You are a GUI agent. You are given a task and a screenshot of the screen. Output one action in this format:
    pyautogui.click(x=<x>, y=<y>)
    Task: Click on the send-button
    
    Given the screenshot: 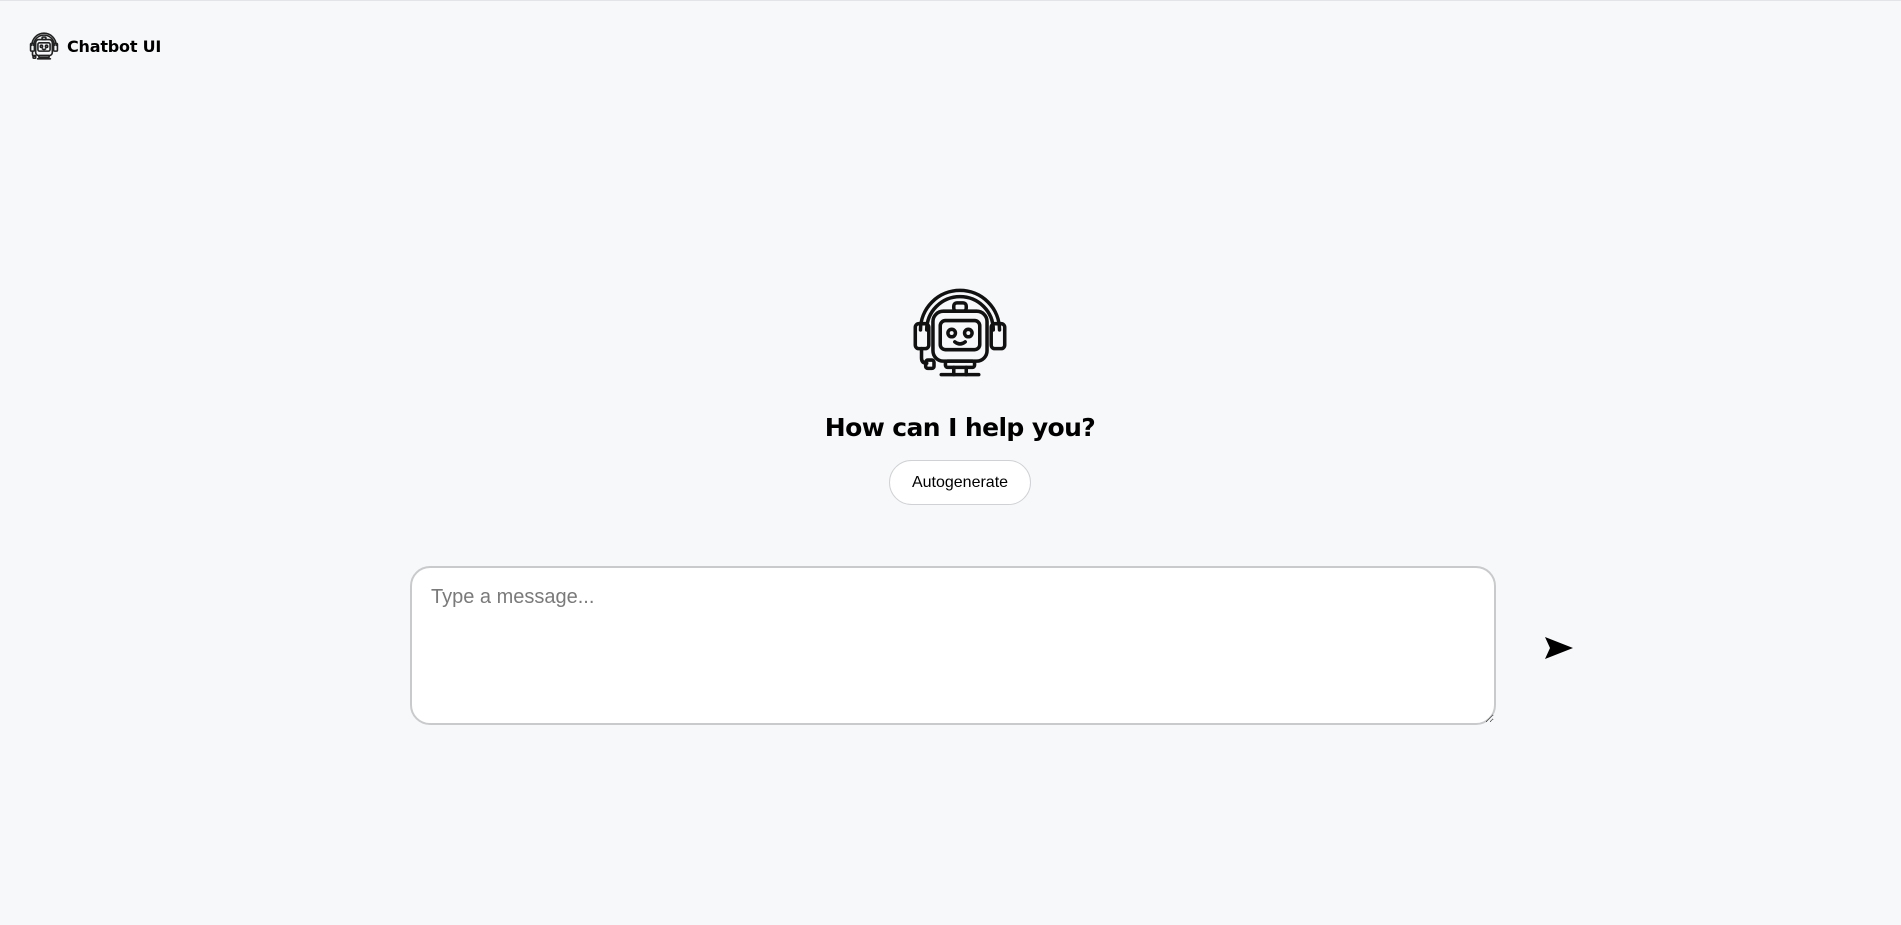 What is the action you would take?
    pyautogui.click(x=1559, y=648)
    